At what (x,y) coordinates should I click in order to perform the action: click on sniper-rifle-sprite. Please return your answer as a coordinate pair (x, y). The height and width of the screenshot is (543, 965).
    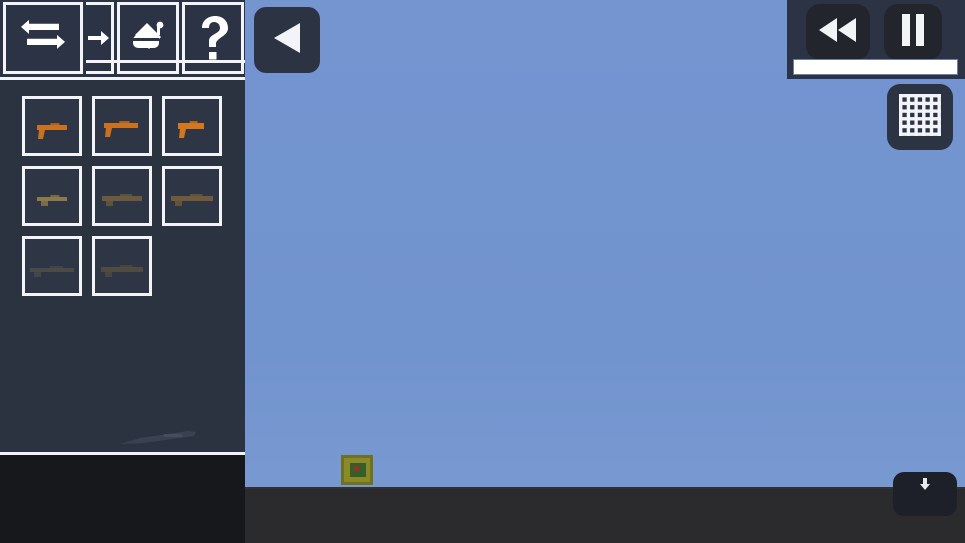
    Looking at the image, I should click on (52, 271).